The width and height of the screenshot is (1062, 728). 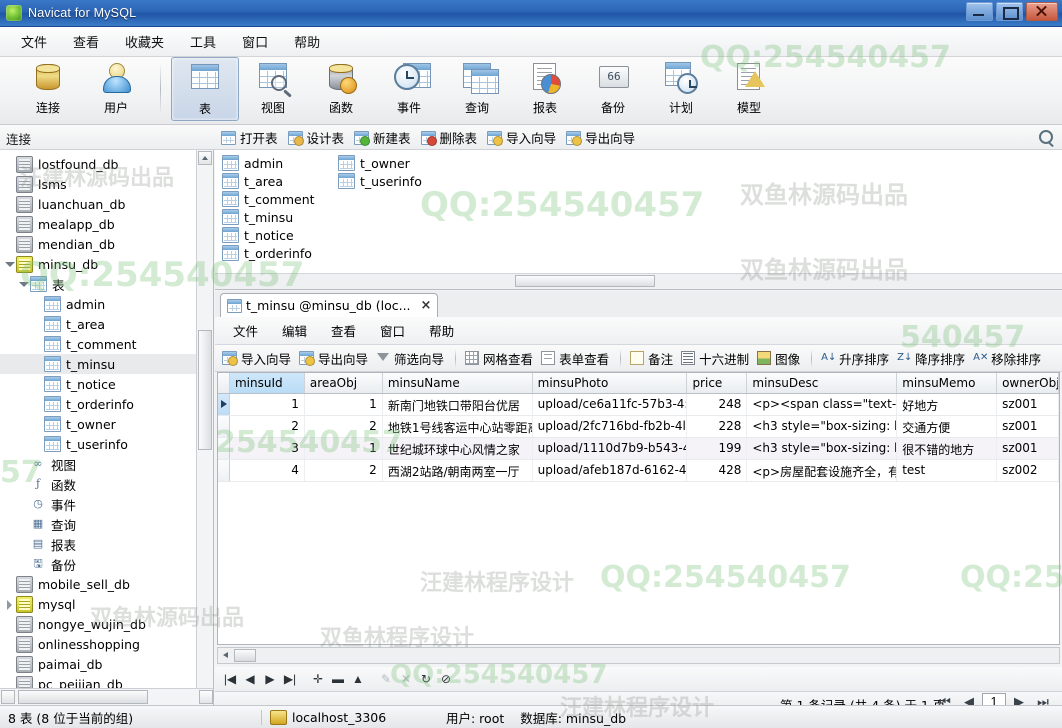 I want to click on tree-node-paimai_db: paimai_db, so click(x=106, y=664).